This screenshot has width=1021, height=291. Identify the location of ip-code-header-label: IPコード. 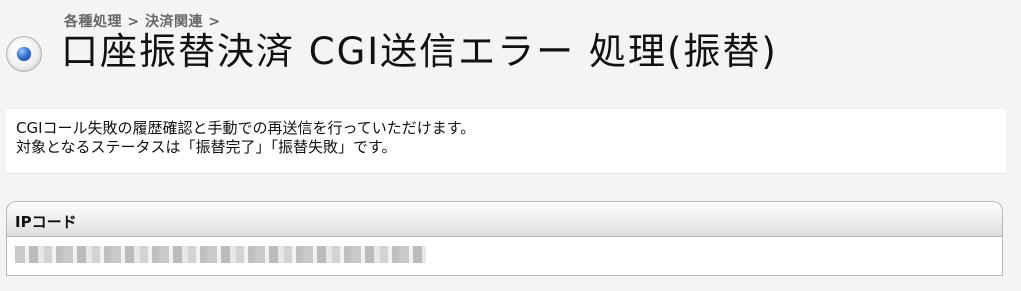
(46, 222).